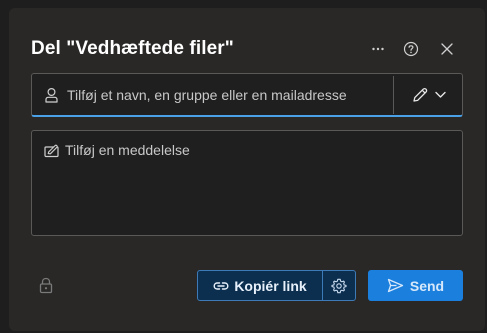  What do you see at coordinates (227, 95) in the screenshot?
I see `recipients-input` at bounding box center [227, 95].